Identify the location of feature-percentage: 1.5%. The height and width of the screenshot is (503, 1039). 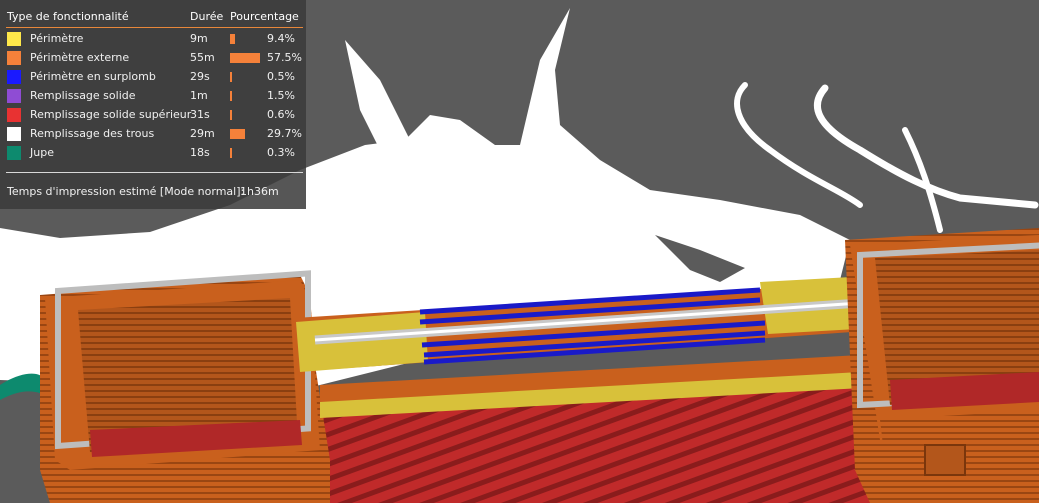
(281, 95).